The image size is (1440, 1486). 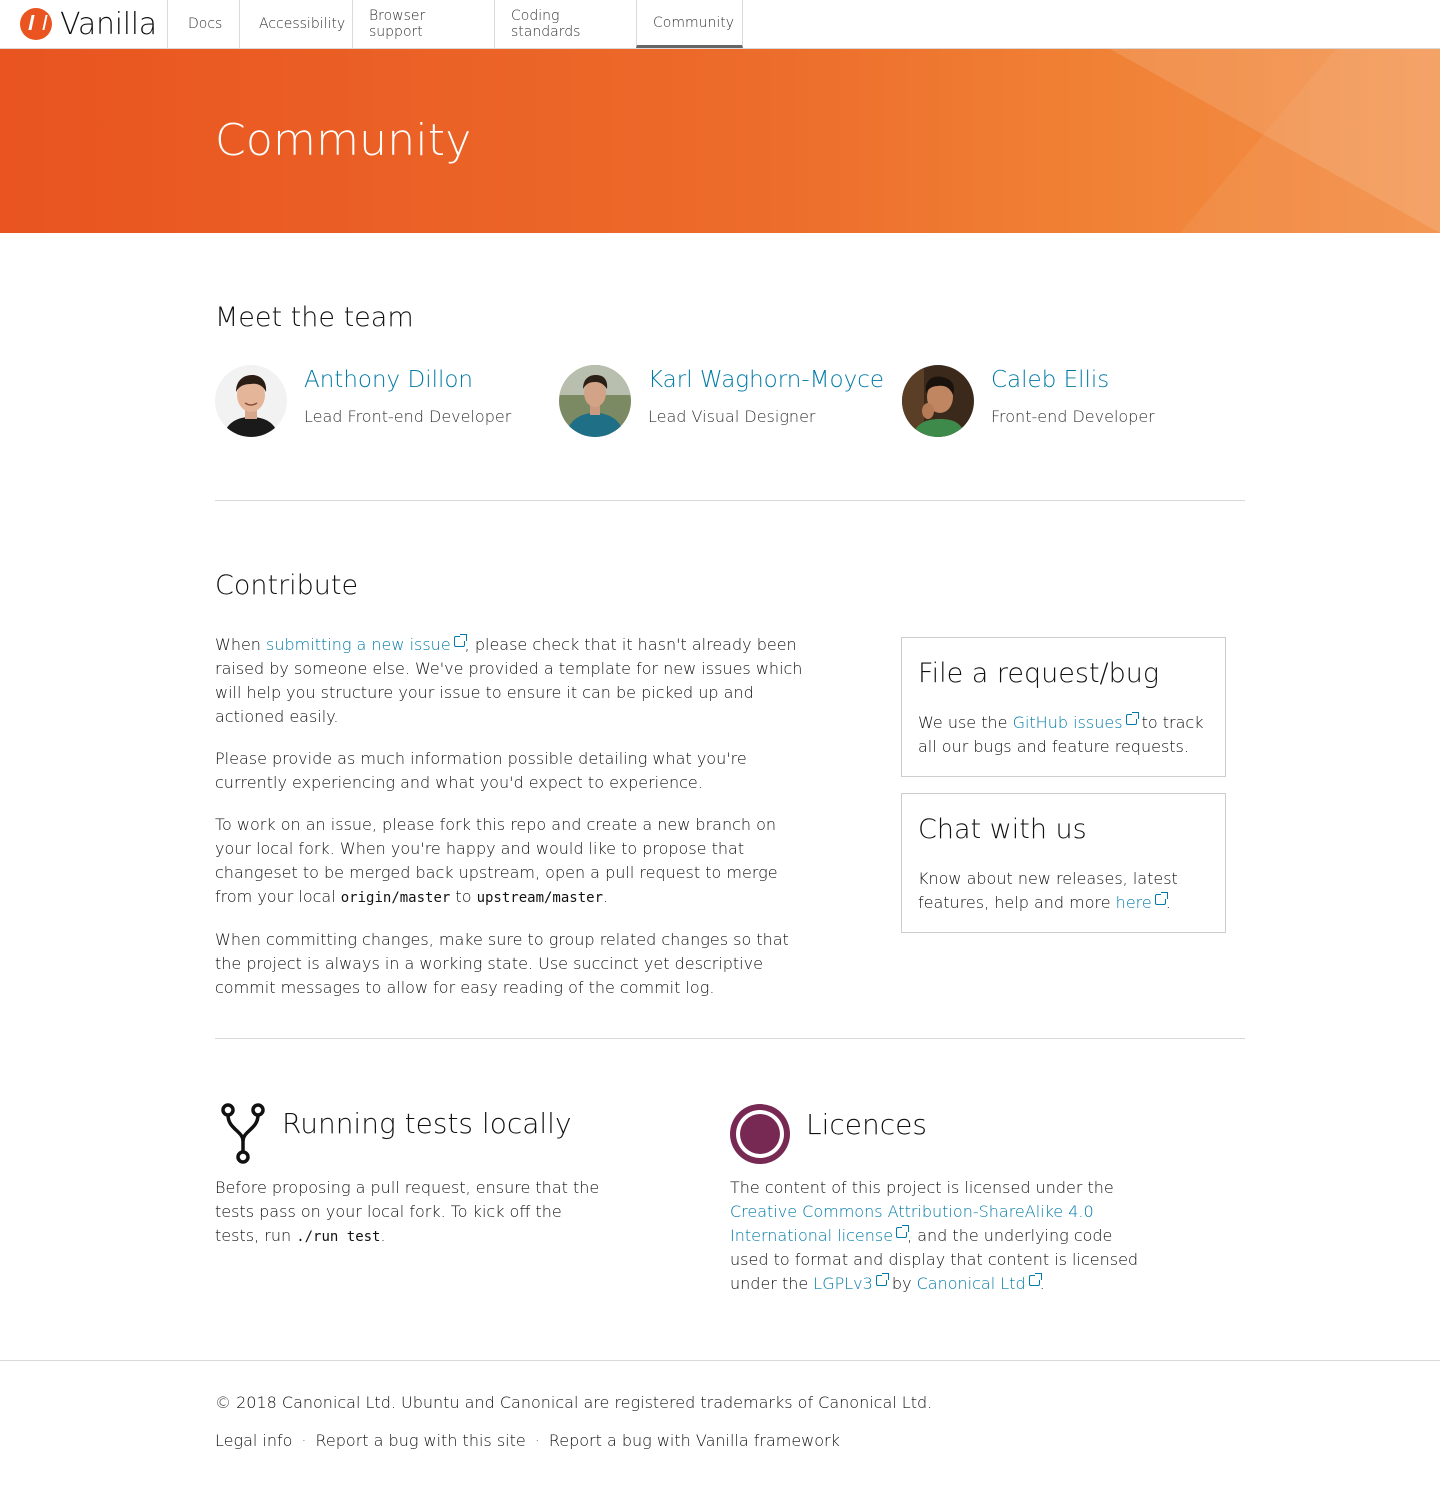 I want to click on member-name-link: Anthony Dillon, so click(x=388, y=380).